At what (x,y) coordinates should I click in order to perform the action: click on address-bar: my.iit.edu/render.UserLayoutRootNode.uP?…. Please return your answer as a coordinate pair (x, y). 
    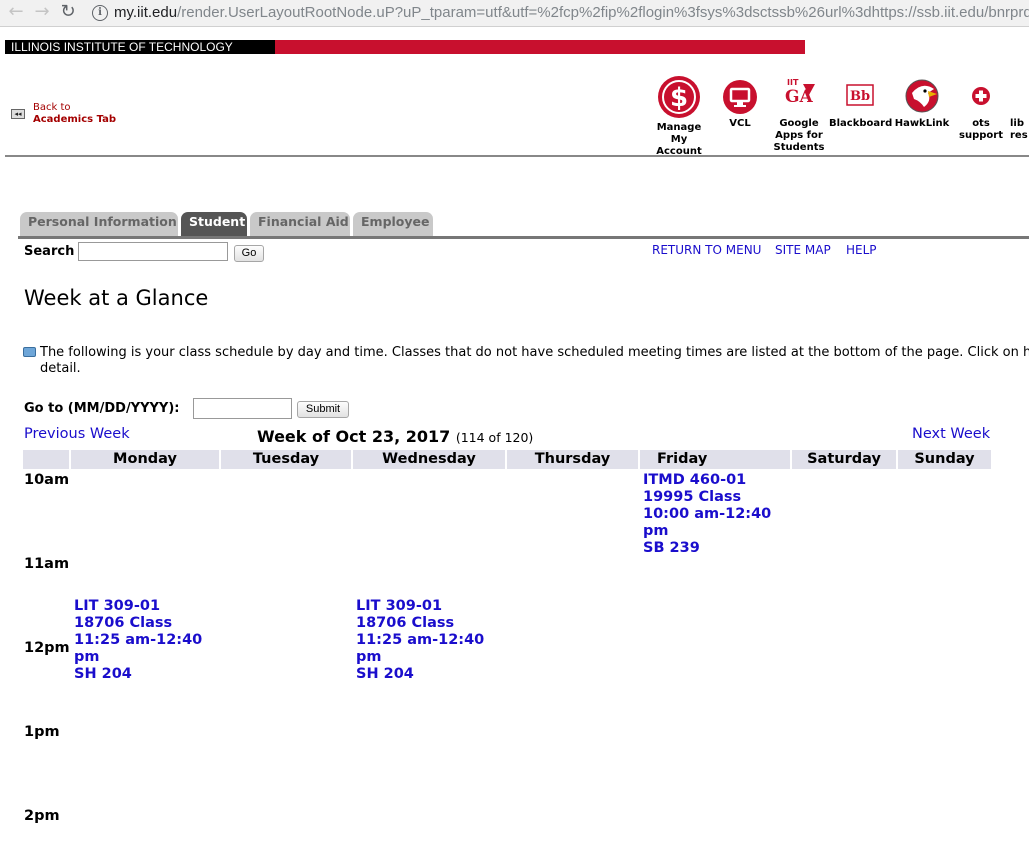
    Looking at the image, I should click on (571, 13).